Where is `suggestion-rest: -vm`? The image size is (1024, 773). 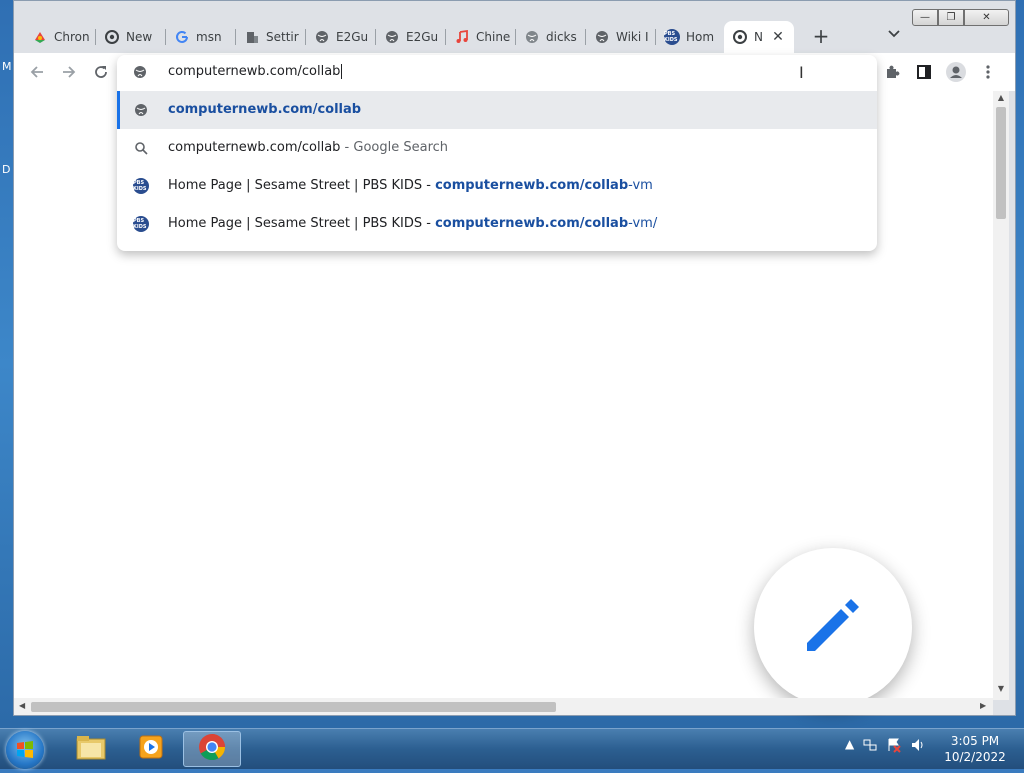
suggestion-rest: -vm is located at coordinates (640, 185).